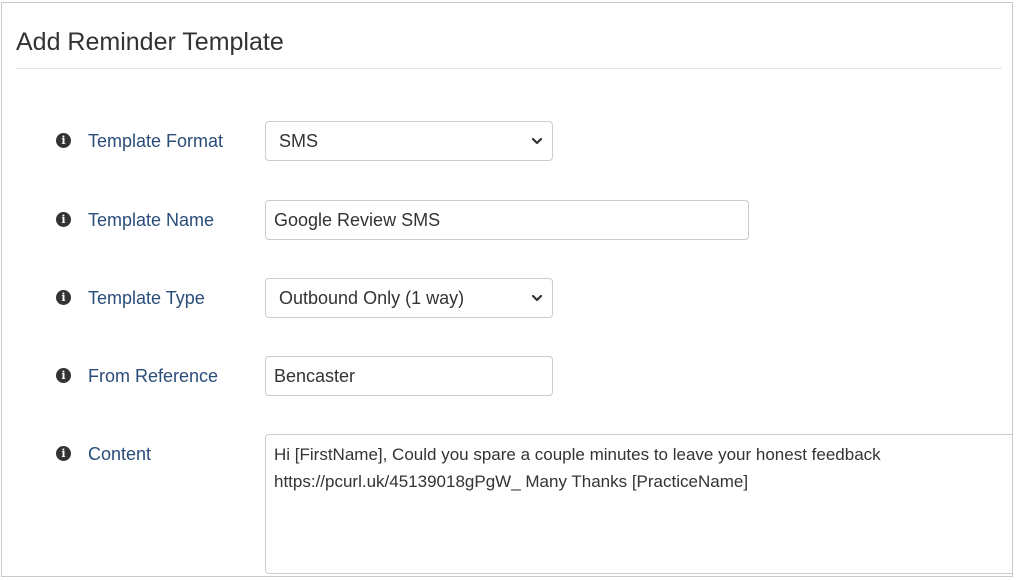 The image size is (1016, 580). Describe the element at coordinates (146, 298) in the screenshot. I see `template-type-label: Template Type` at that location.